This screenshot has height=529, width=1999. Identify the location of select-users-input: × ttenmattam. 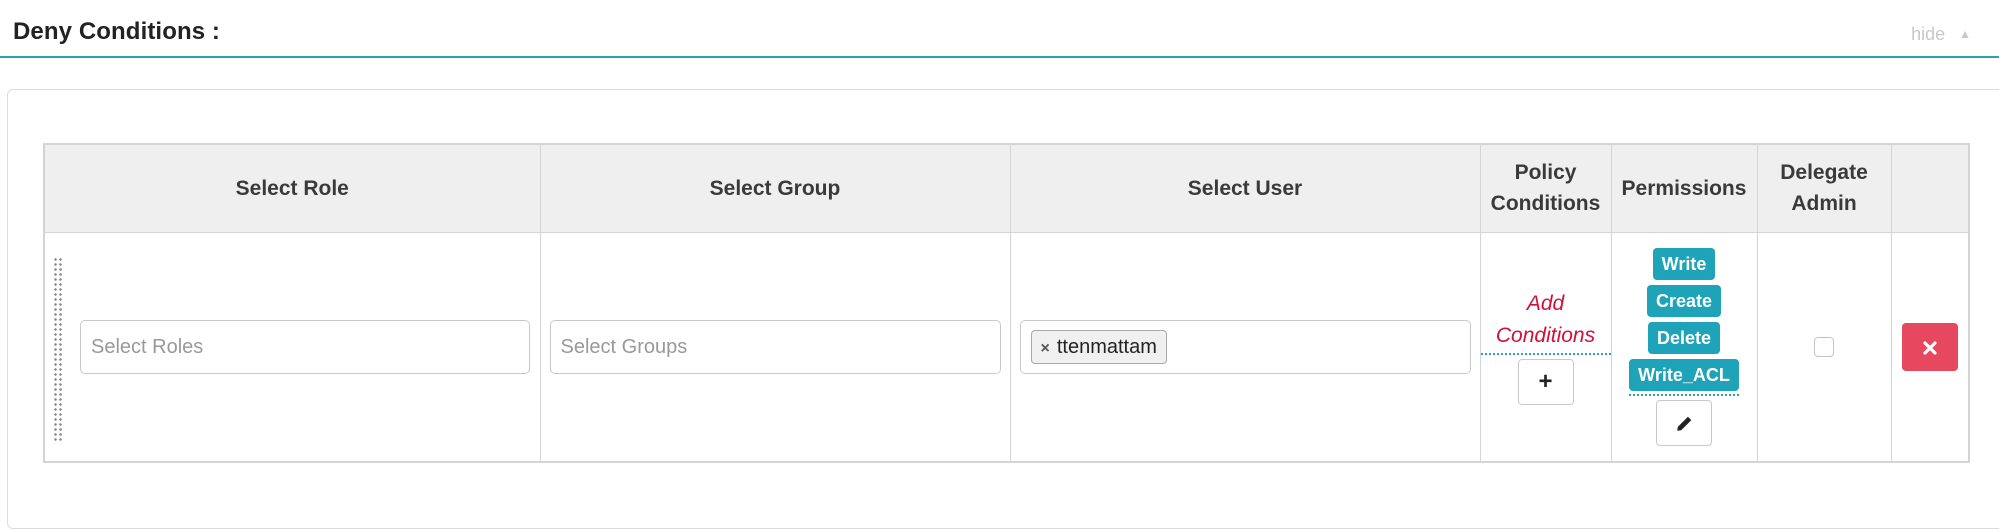
(1245, 346).